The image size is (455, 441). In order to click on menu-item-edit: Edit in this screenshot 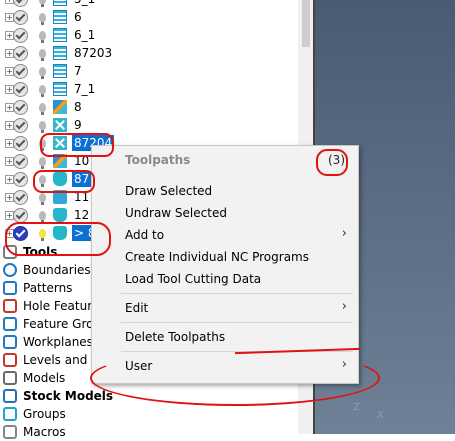, I will do `click(136, 308)`.